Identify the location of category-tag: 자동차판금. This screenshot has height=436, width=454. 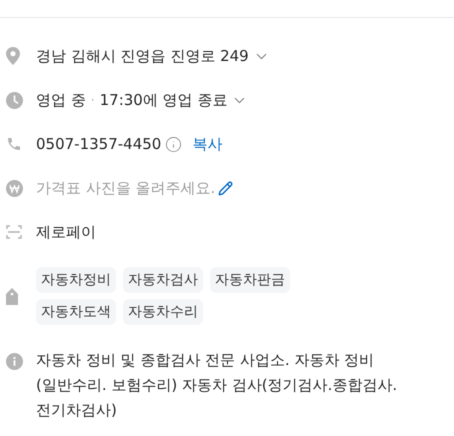
(250, 280).